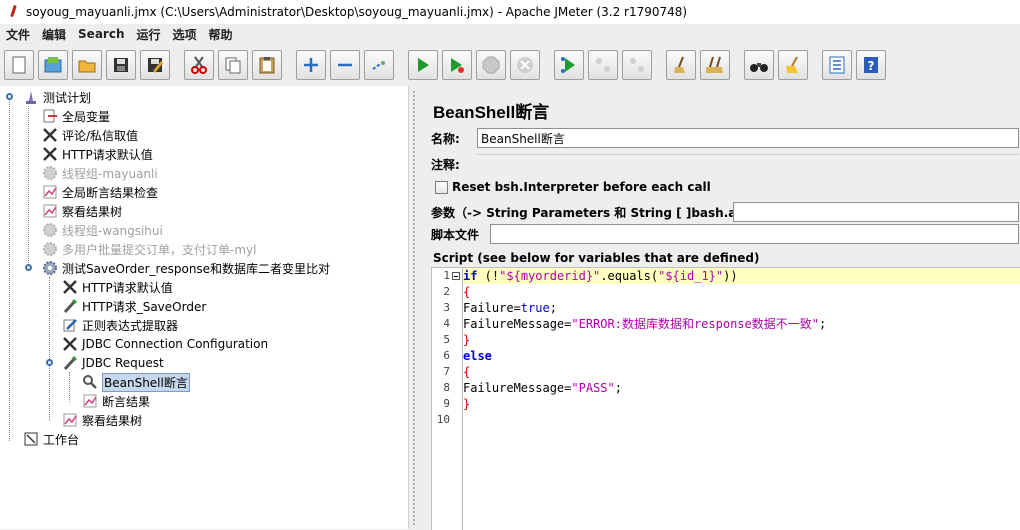 Image resolution: width=1020 pixels, height=530 pixels. I want to click on templates-button, so click(53, 65).